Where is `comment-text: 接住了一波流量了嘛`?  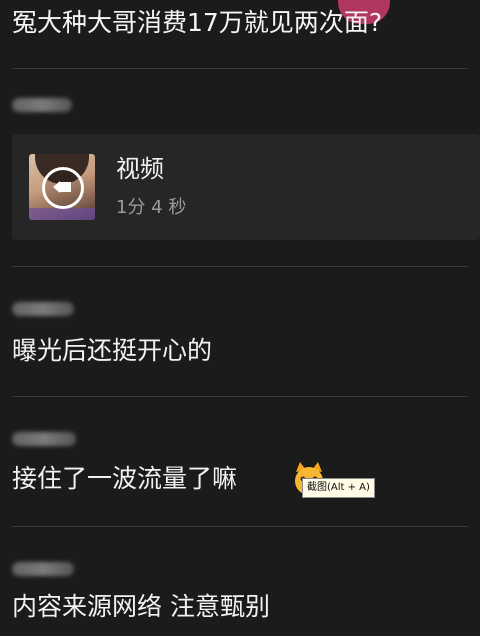
comment-text: 接住了一波流量了嘛 is located at coordinates (125, 478).